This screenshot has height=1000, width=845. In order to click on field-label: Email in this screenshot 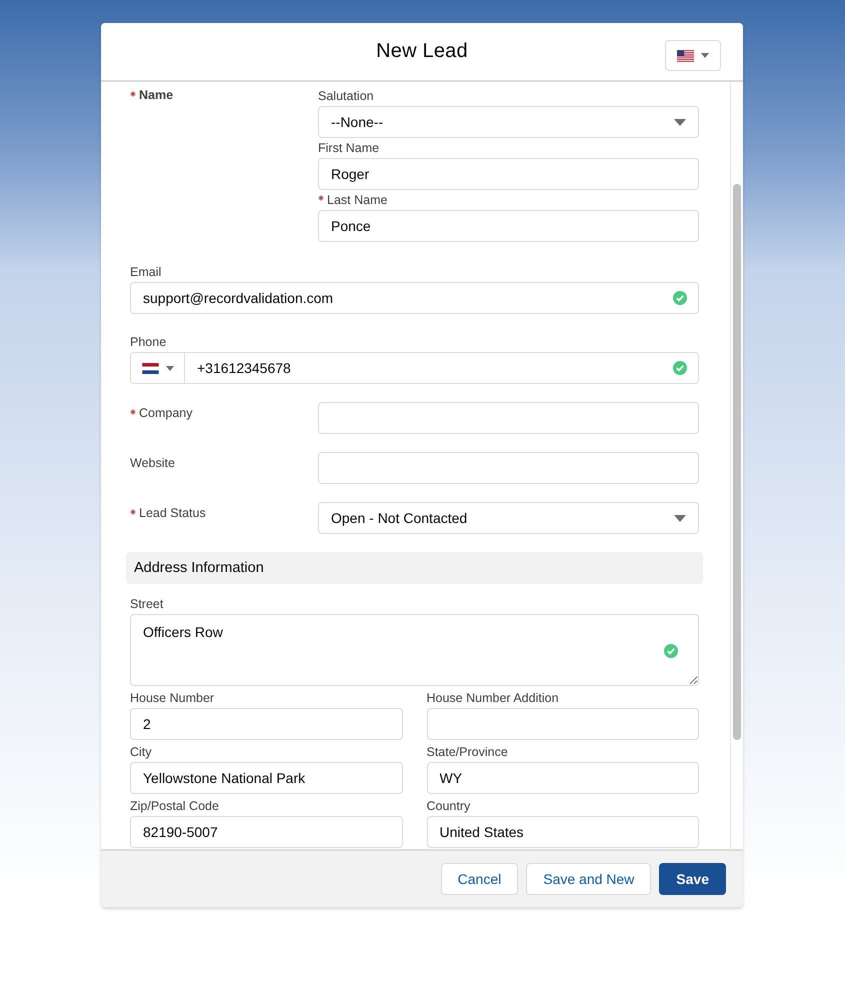, I will do `click(146, 272)`.